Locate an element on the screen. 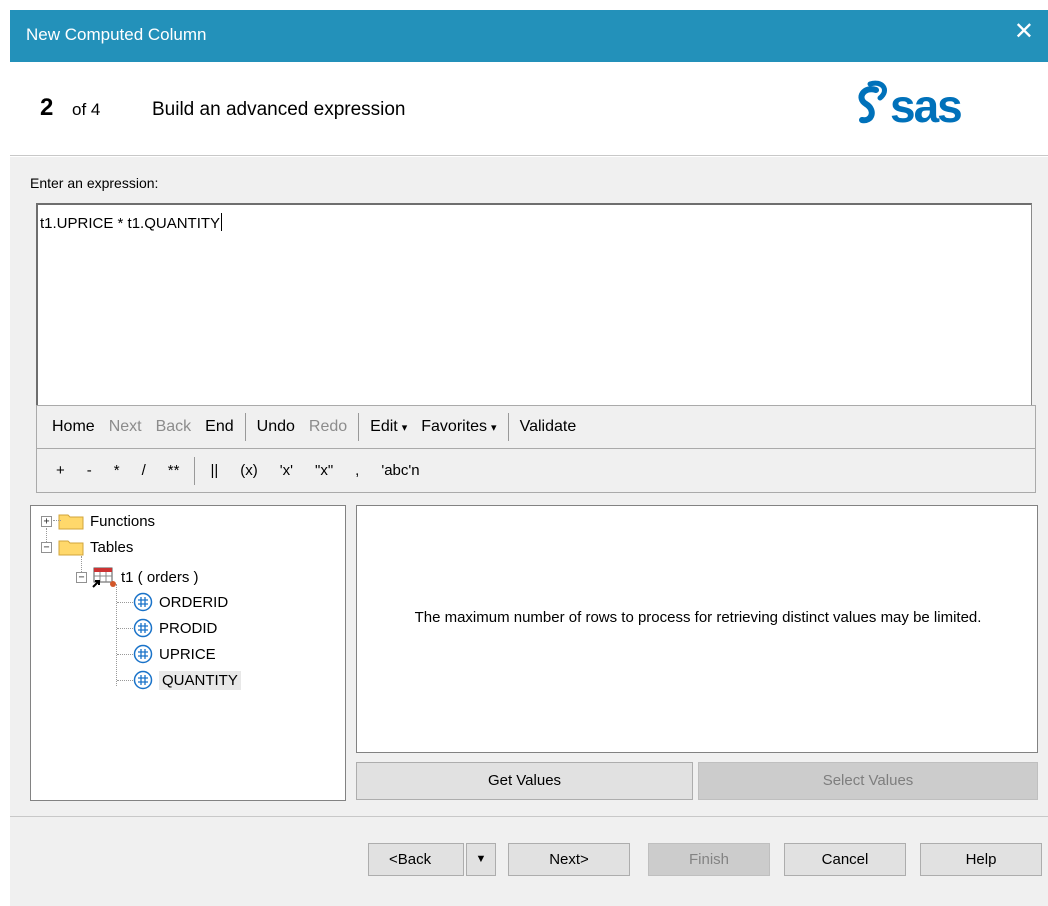 This screenshot has height=906, width=1048. tree-item-column: ORDERID is located at coordinates (172, 602).